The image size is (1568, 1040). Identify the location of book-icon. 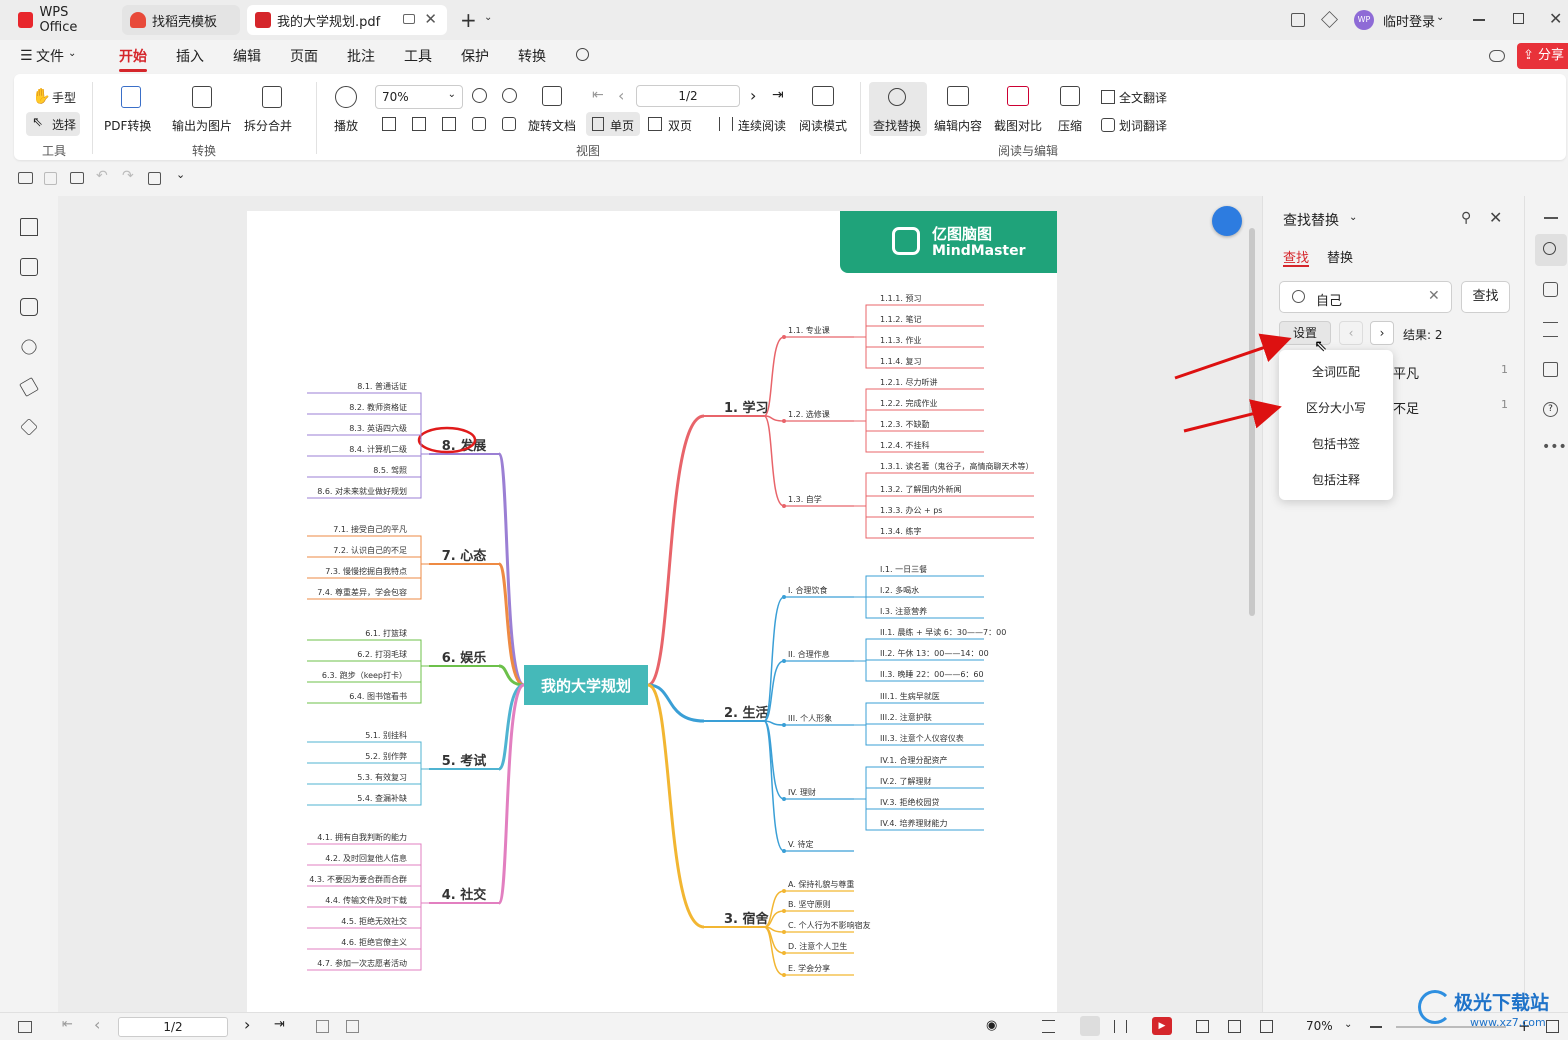
(1550, 369).